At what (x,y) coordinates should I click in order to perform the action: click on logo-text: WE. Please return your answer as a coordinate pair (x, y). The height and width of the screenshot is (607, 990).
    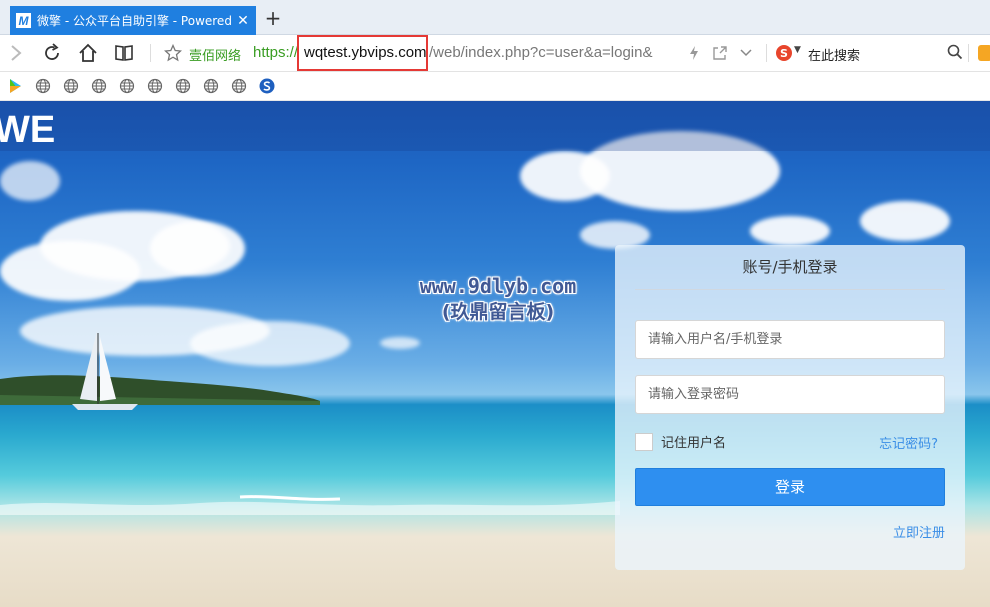
    Looking at the image, I should click on (27, 129).